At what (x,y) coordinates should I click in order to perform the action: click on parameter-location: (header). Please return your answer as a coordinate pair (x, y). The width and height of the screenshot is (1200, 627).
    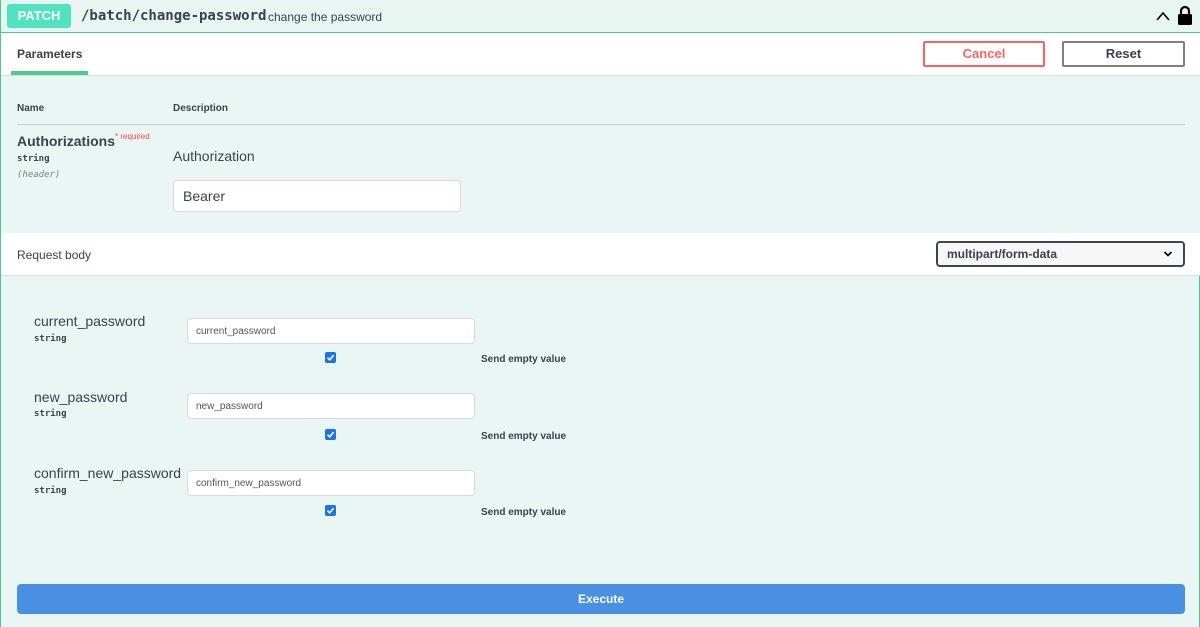
    Looking at the image, I should click on (39, 175).